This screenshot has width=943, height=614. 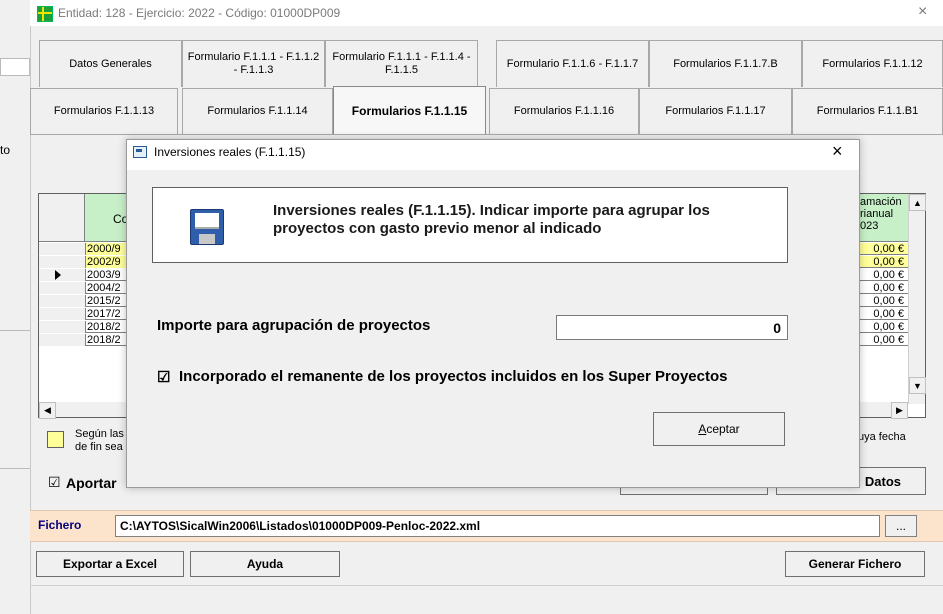 What do you see at coordinates (91, 483) in the screenshot?
I see `aportar-label: Aportar` at bounding box center [91, 483].